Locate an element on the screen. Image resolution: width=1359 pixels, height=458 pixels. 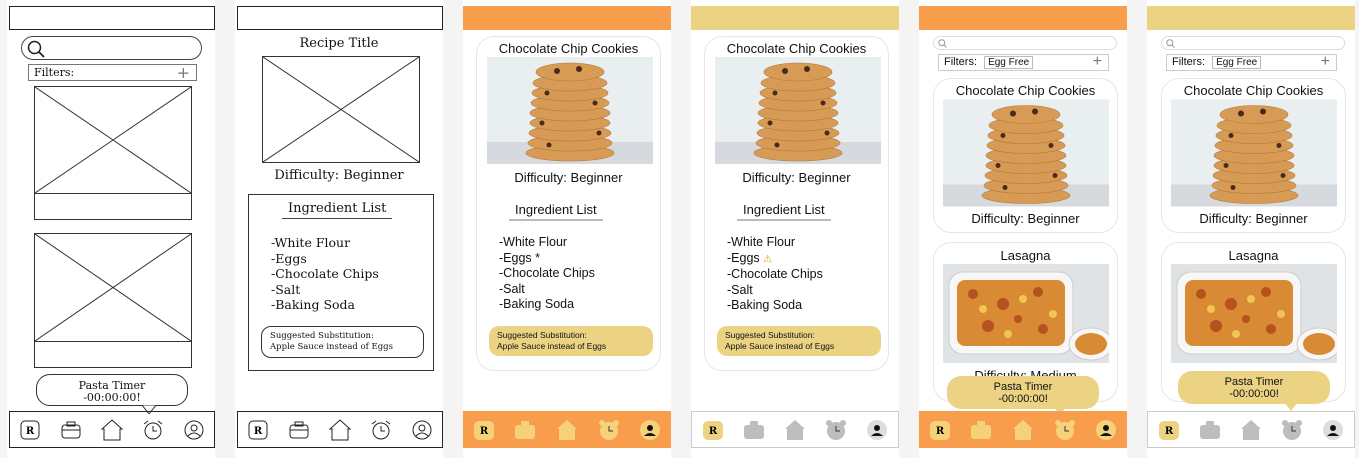
ingredient-heading: Ingredient List is located at coordinates (784, 211).